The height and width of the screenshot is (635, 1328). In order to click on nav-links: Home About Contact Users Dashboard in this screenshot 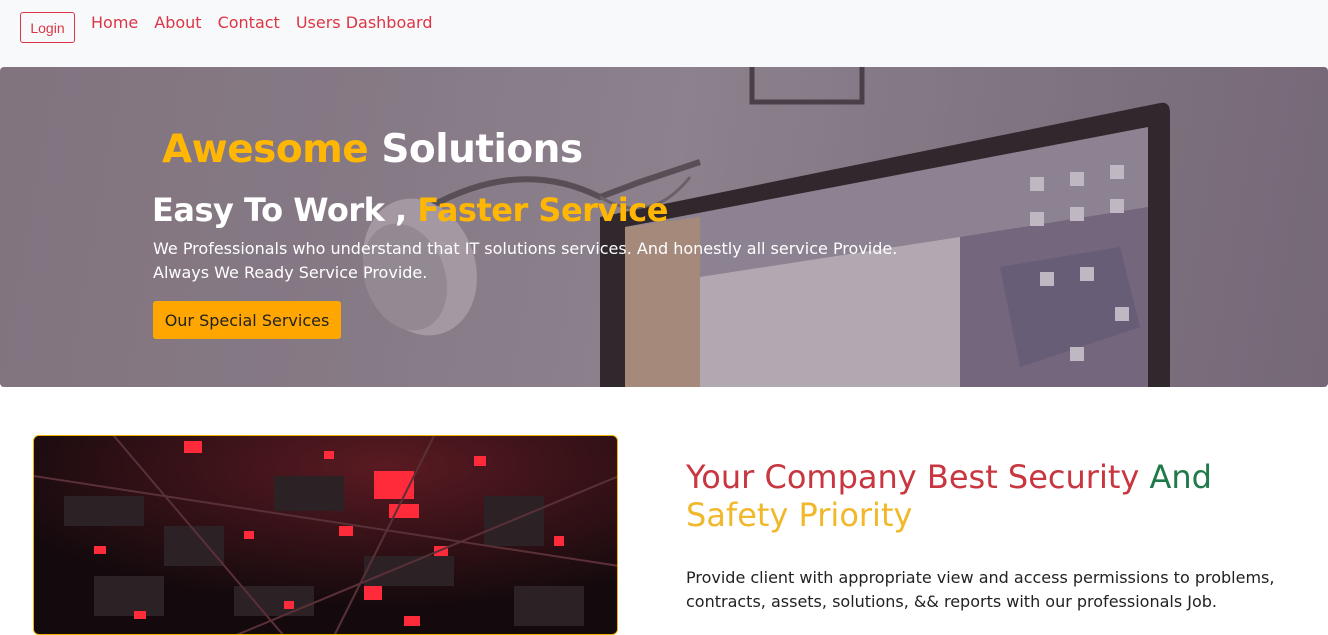, I will do `click(270, 23)`.